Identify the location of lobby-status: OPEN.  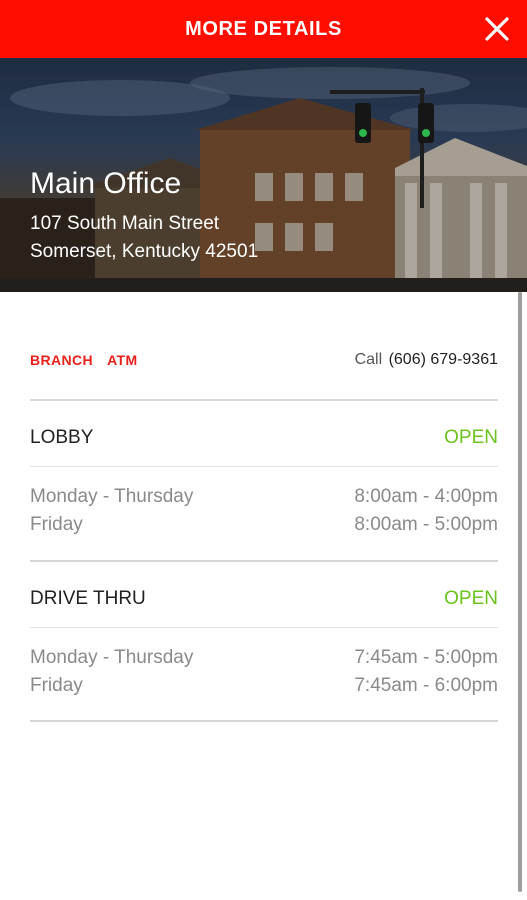
(471, 437).